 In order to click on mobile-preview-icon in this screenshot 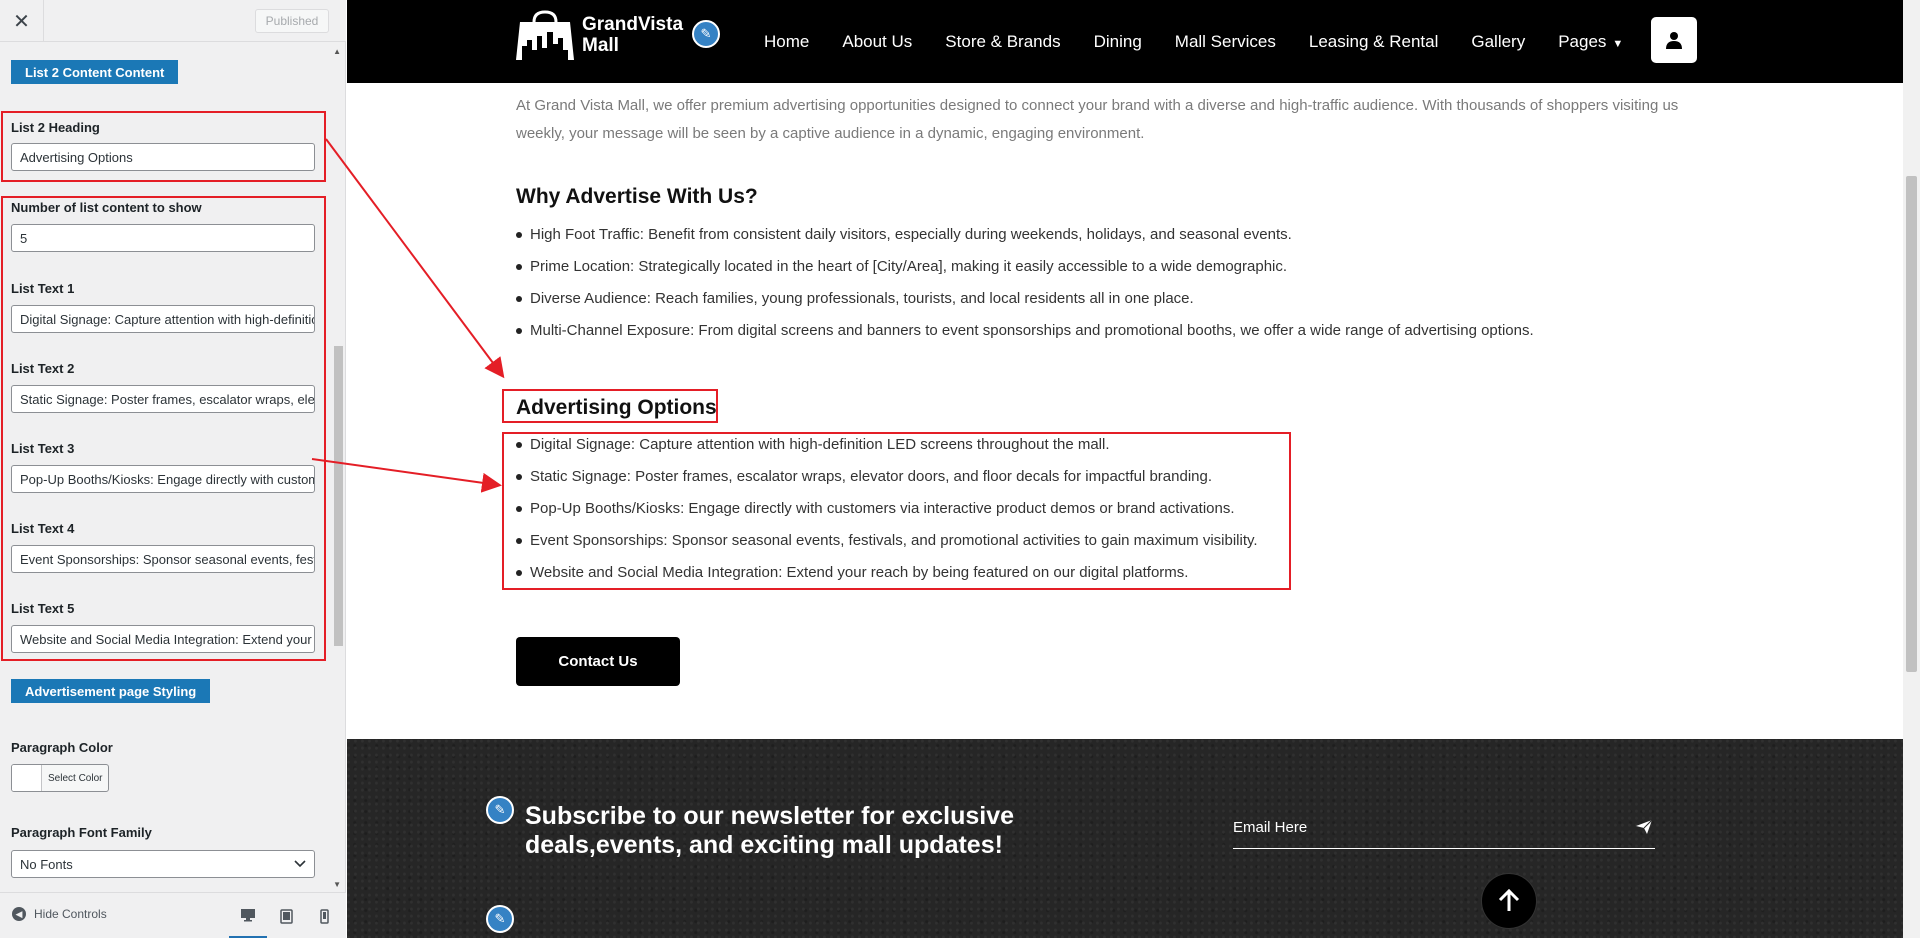, I will do `click(324, 915)`.